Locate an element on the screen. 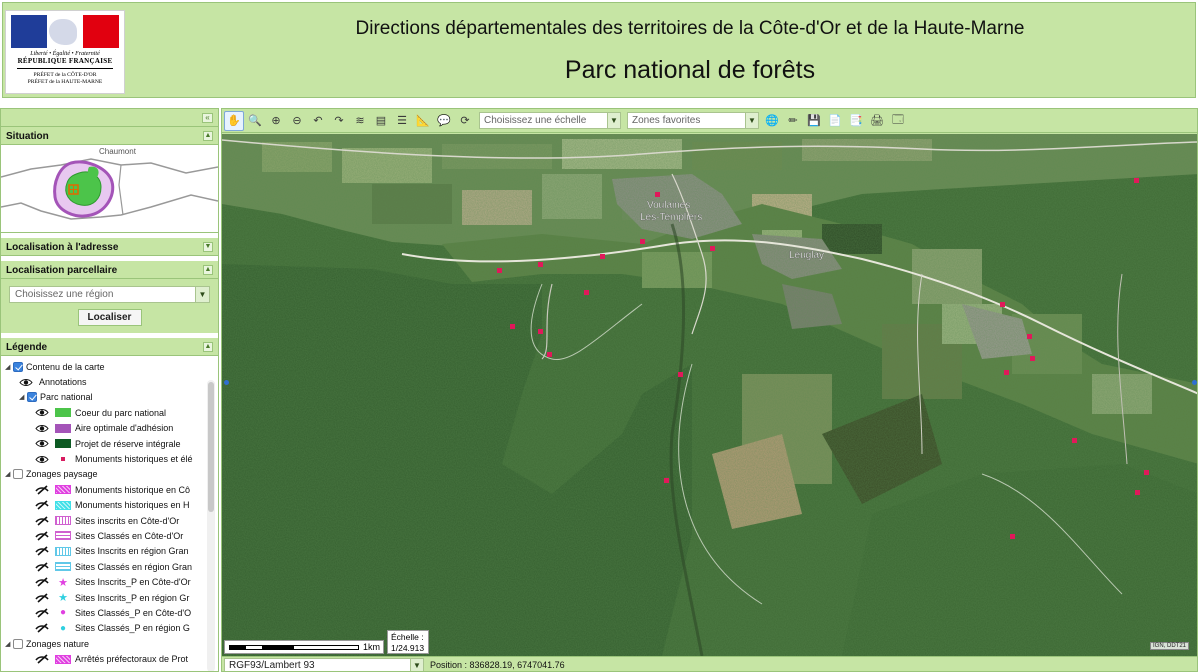 This screenshot has width=1200, height=672. pdf-export-icon: 📑 is located at coordinates (856, 121).